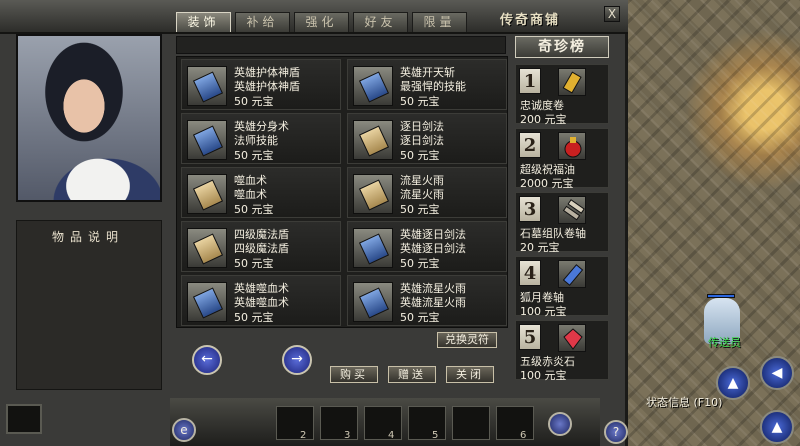 The image size is (800, 446). Describe the element at coordinates (560, 424) in the screenshot. I see `sword-icon` at that location.